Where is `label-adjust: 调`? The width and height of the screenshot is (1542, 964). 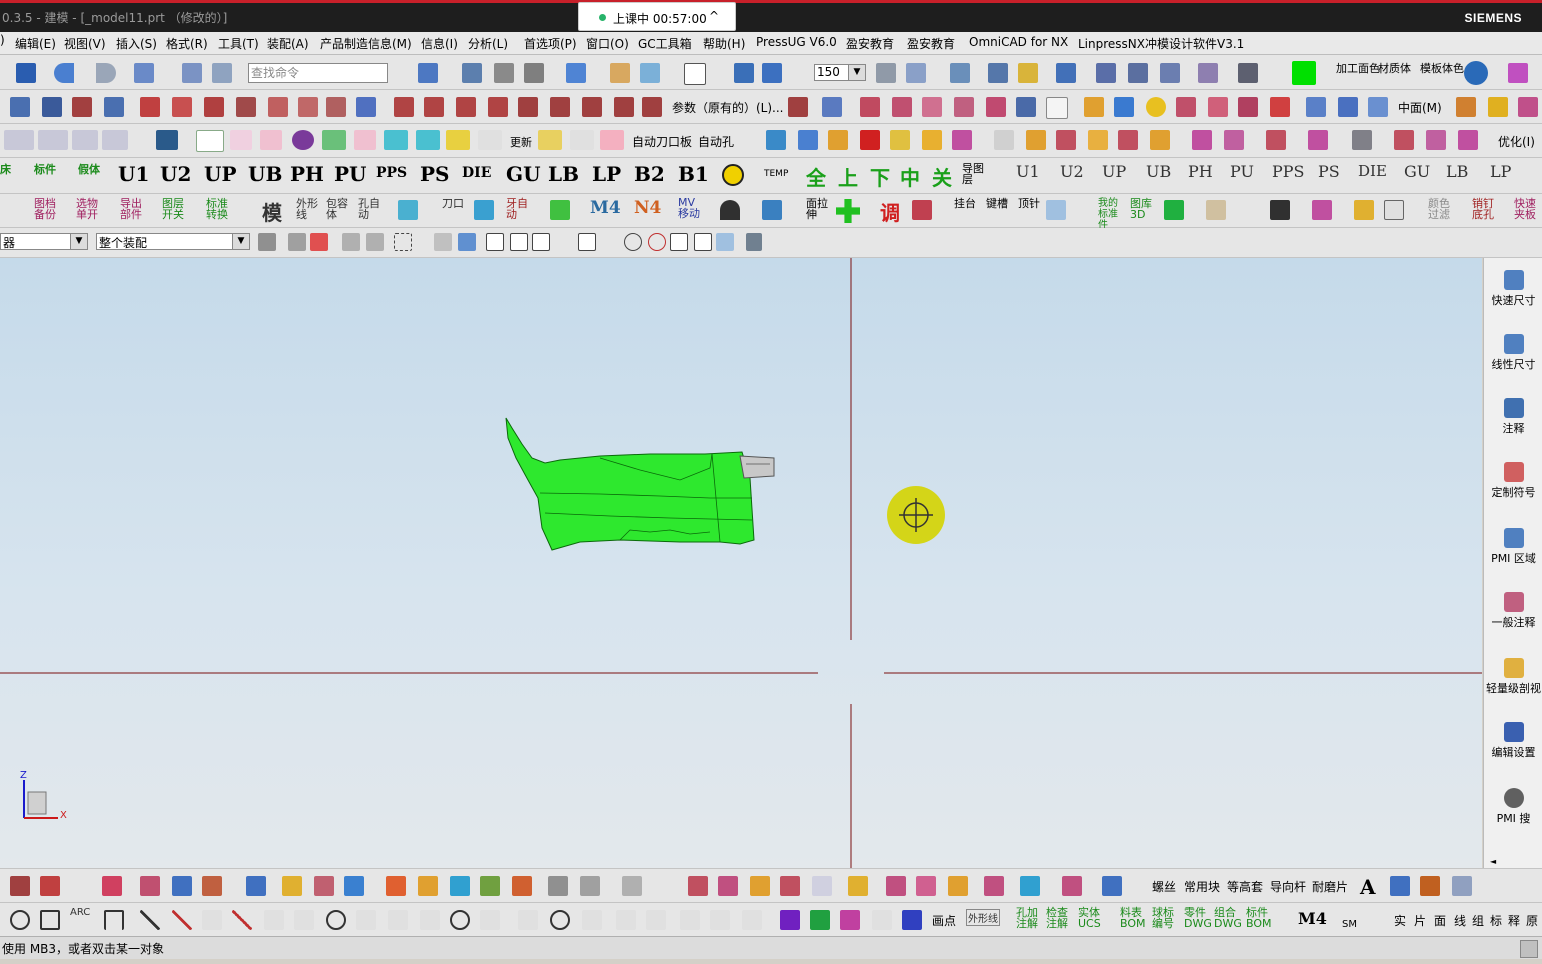 label-adjust: 调 is located at coordinates (890, 211).